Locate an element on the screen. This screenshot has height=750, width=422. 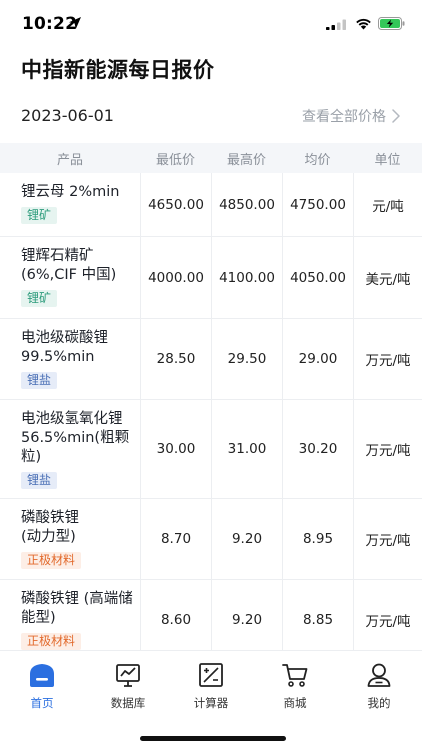
product-cell: 磷酸铁锂 (高端储 能型) 正极材料 is located at coordinates (70, 619).